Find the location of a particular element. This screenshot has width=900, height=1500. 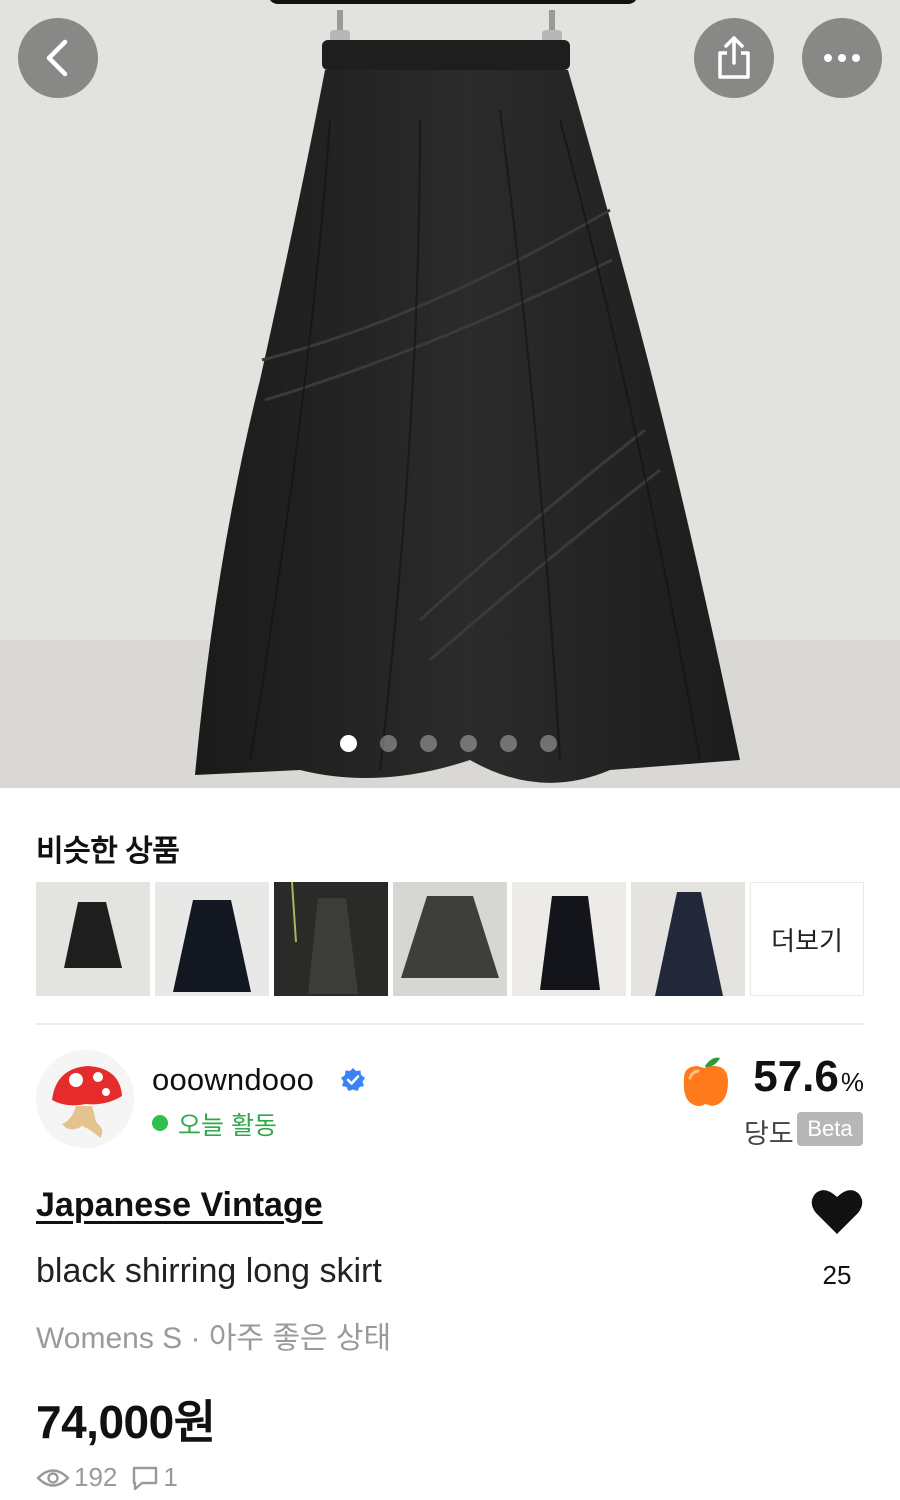

view-count: 192 is located at coordinates (96, 1477).